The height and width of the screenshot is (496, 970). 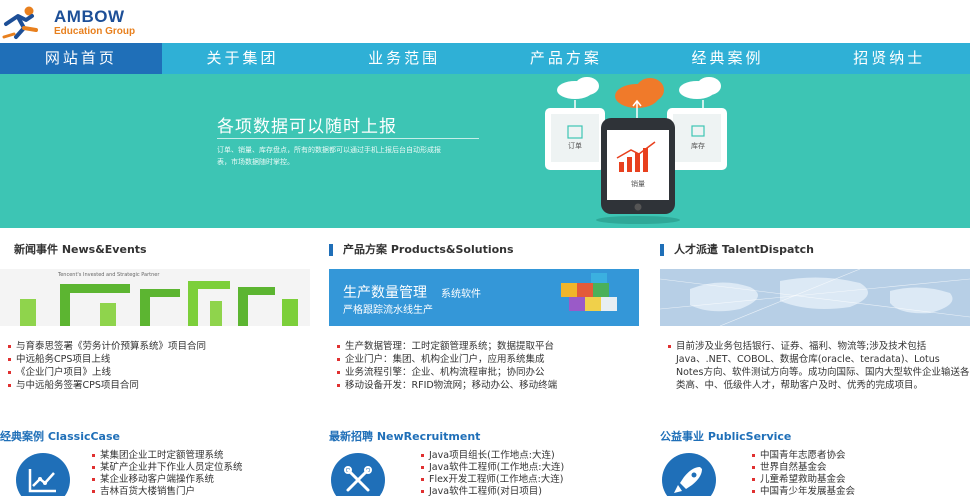 What do you see at coordinates (461, 293) in the screenshot?
I see `products-banner-suffix: 系统软件` at bounding box center [461, 293].